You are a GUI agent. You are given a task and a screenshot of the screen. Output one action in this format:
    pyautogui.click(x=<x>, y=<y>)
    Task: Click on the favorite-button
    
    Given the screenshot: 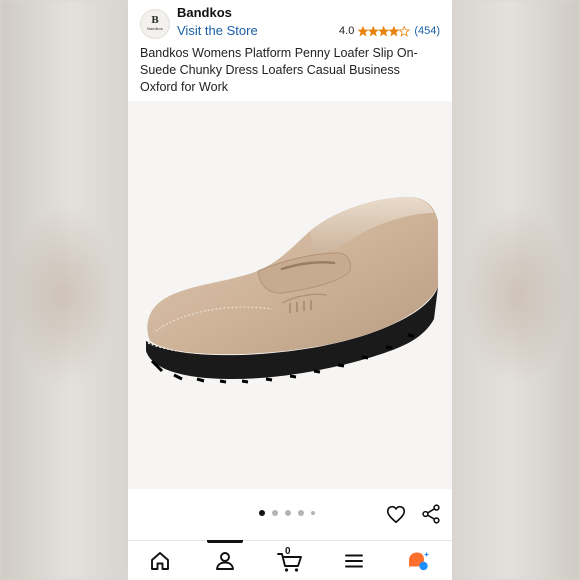 What is the action you would take?
    pyautogui.click(x=396, y=514)
    